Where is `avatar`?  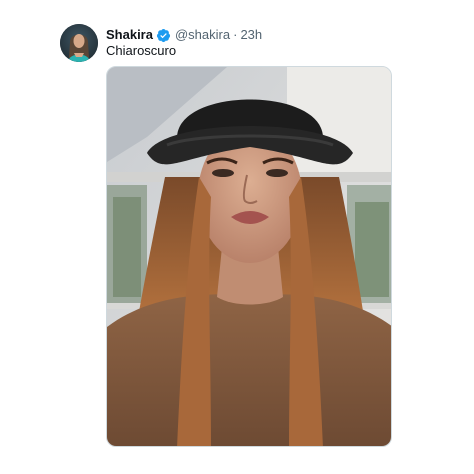 avatar is located at coordinates (79, 43).